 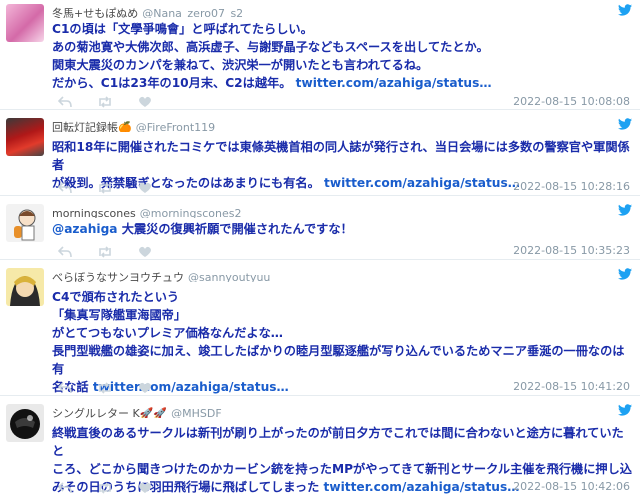 What do you see at coordinates (240, 65) in the screenshot?
I see `tweet-line: 関東大震災のカンパを兼ねて、渋沢栄一が開いたとも言われてるね。` at bounding box center [240, 65].